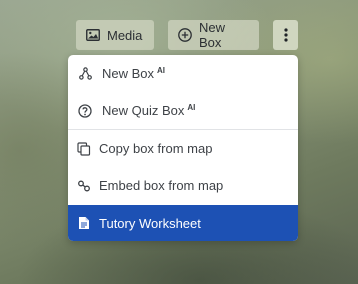 The image size is (358, 284). What do you see at coordinates (161, 185) in the screenshot?
I see `menu-item-label: Embed box from map` at bounding box center [161, 185].